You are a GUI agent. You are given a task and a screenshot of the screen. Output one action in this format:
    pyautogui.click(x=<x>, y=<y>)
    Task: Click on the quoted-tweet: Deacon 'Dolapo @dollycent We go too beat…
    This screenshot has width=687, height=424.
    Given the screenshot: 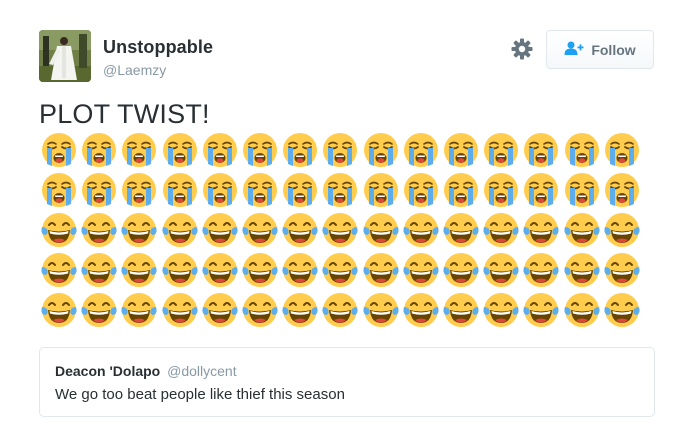 What is the action you would take?
    pyautogui.click(x=347, y=382)
    